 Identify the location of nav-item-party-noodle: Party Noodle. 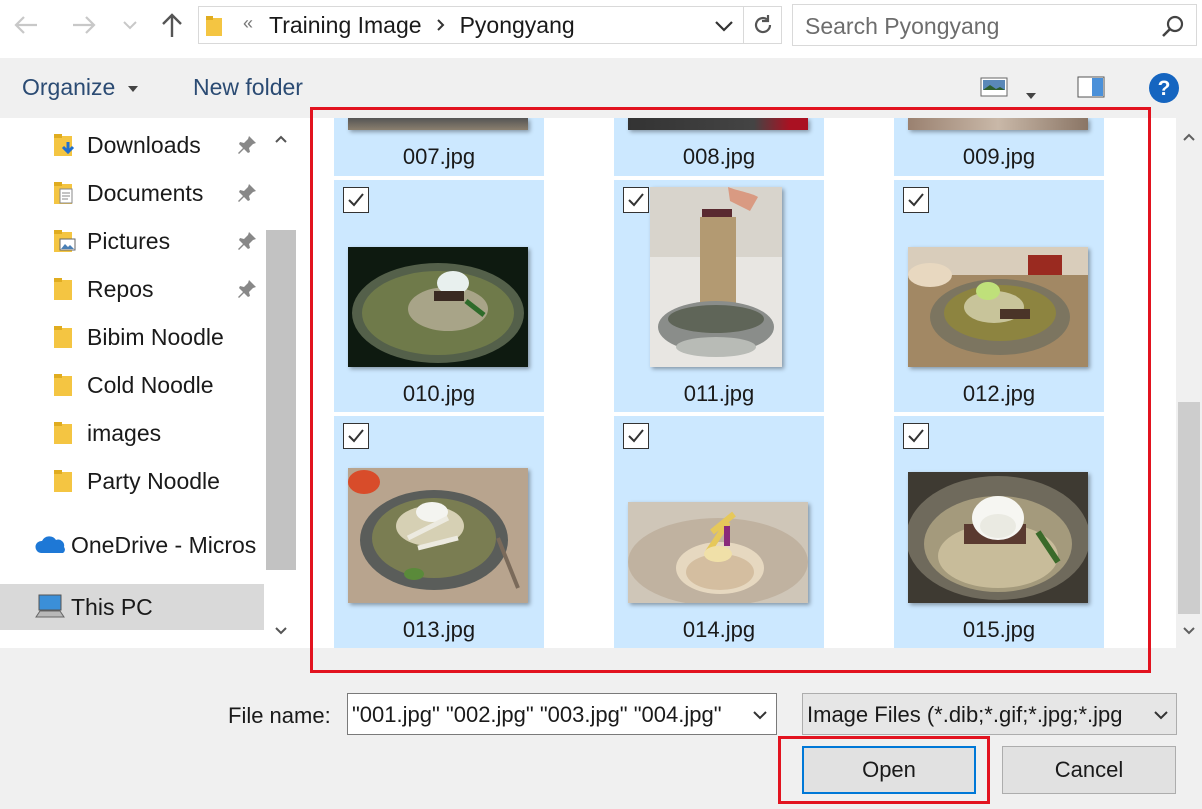
(132, 481).